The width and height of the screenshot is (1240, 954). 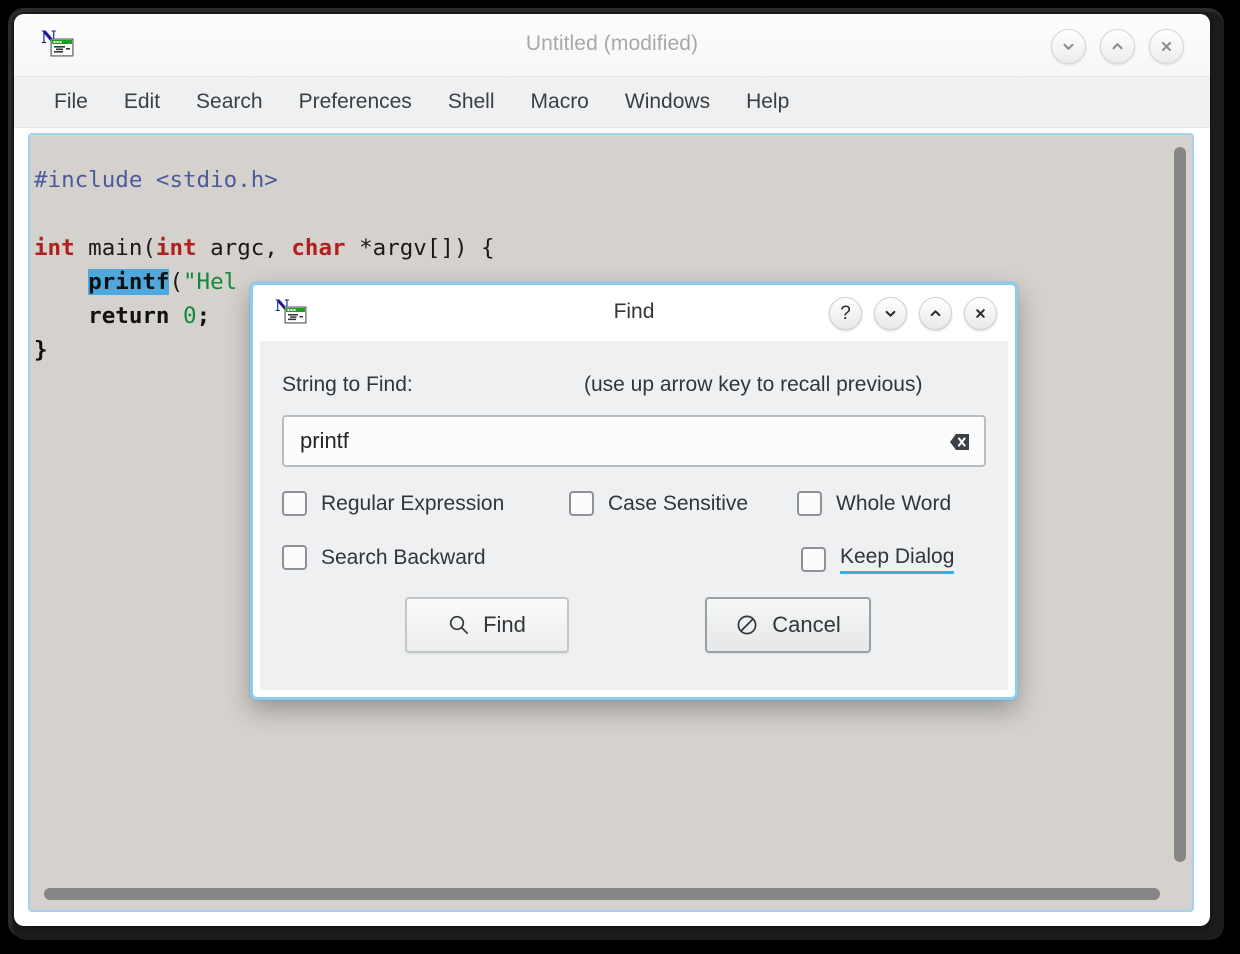 What do you see at coordinates (129, 282) in the screenshot?
I see `selected-text: printf` at bounding box center [129, 282].